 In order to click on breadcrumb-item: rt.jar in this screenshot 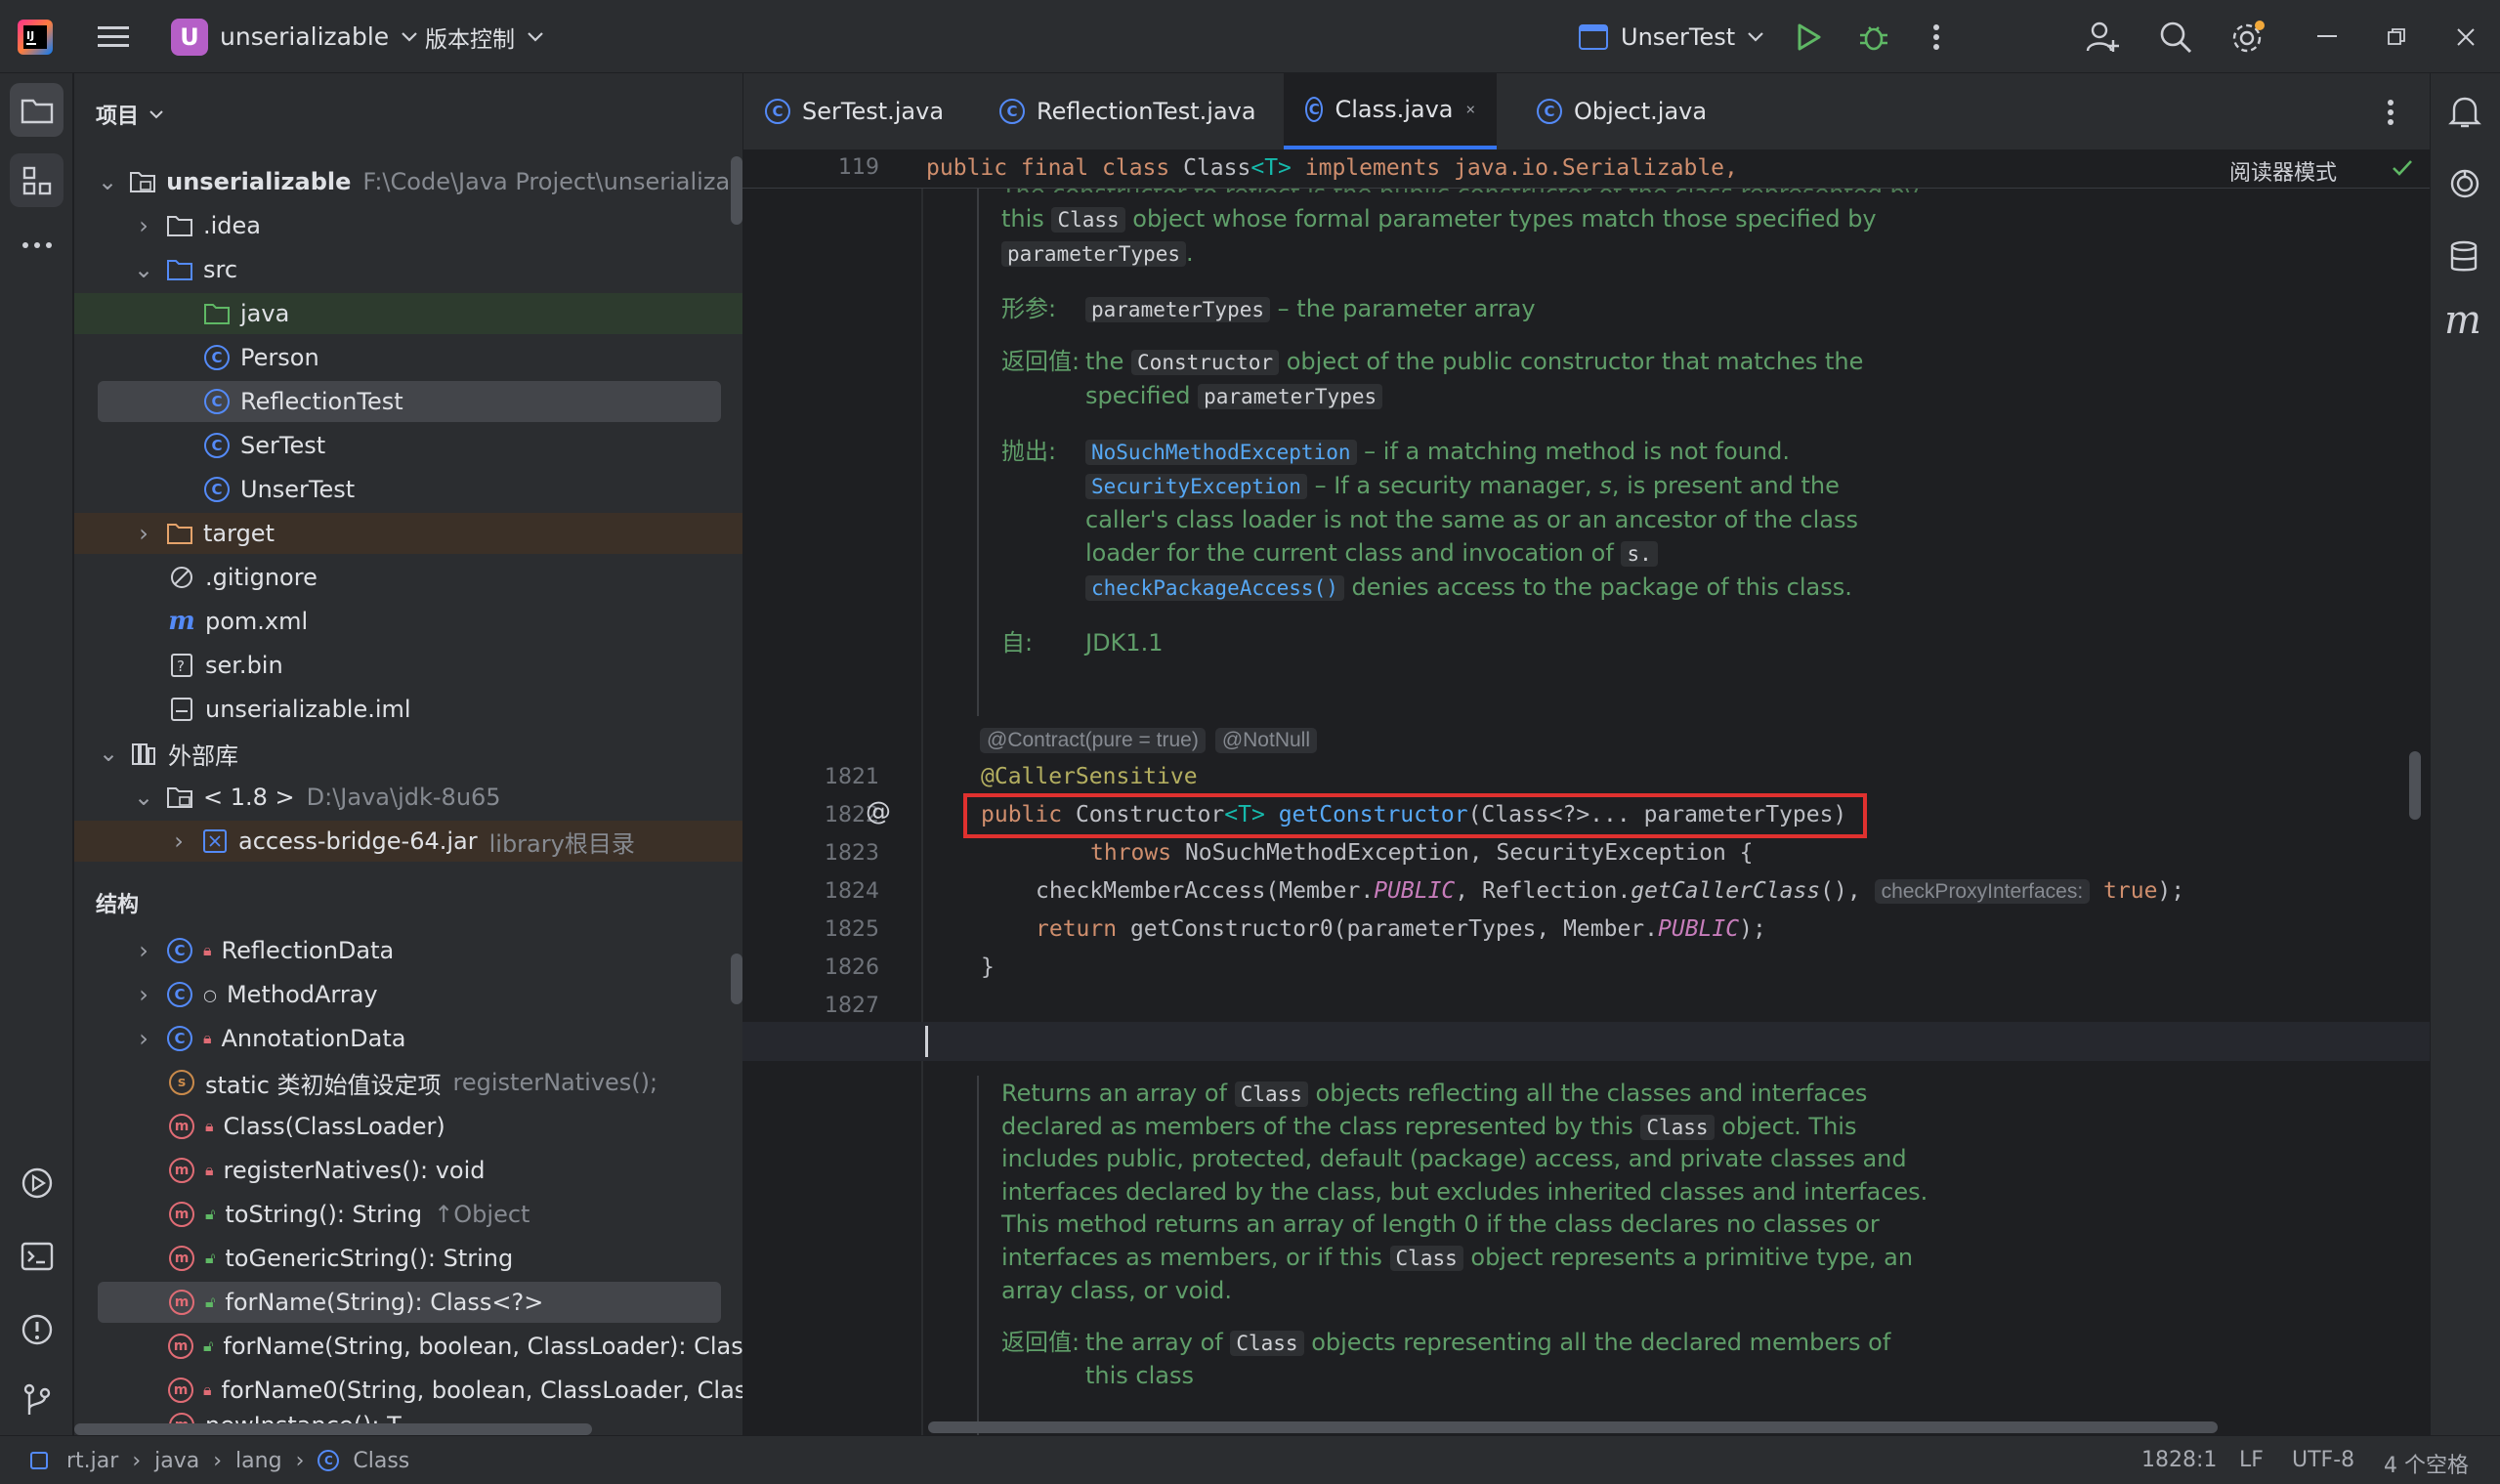, I will do `click(92, 1461)`.